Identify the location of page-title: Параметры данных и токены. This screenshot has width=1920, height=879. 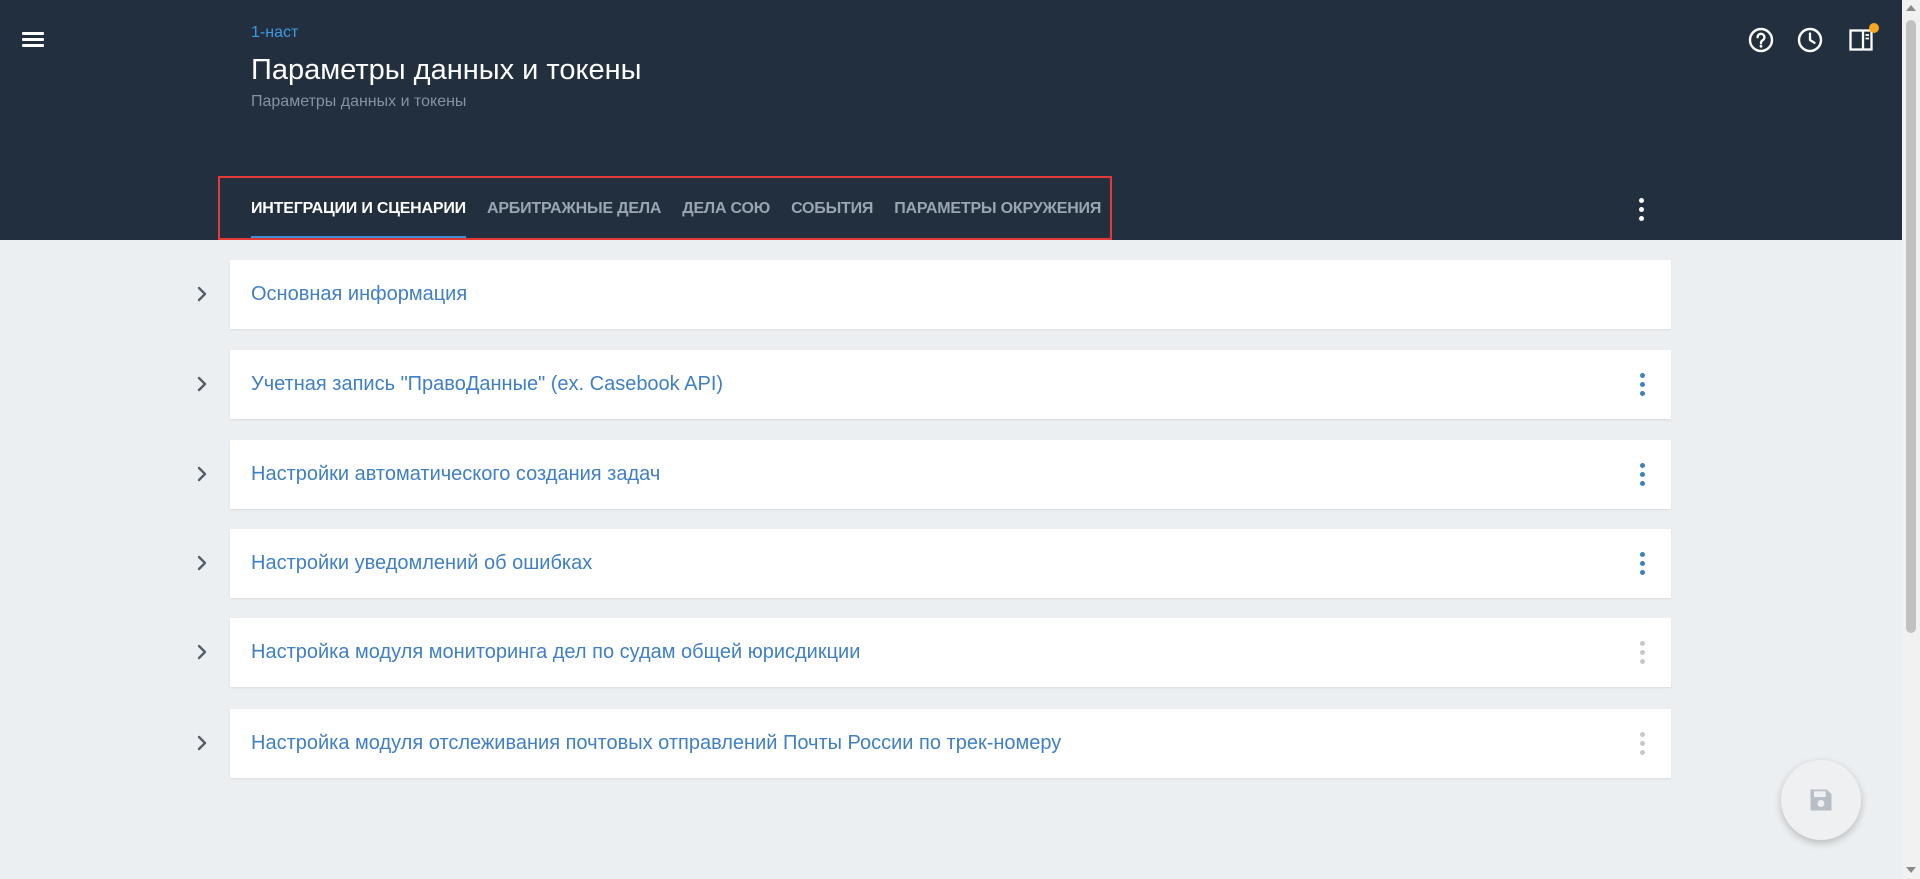
(446, 70).